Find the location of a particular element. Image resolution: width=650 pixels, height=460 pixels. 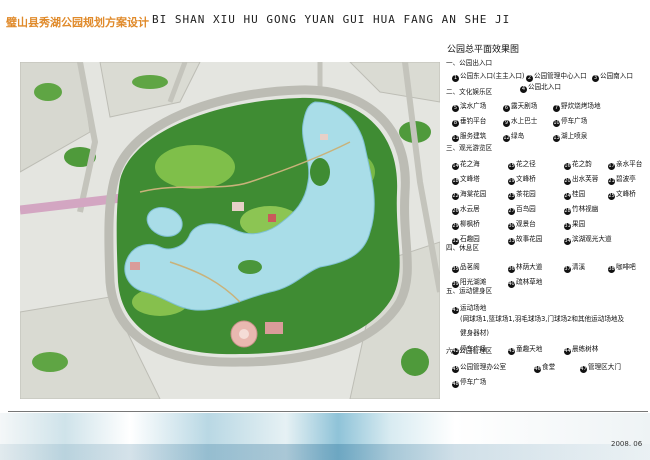

legend-item: 20出水芙蓉 is located at coordinates (581, 180).